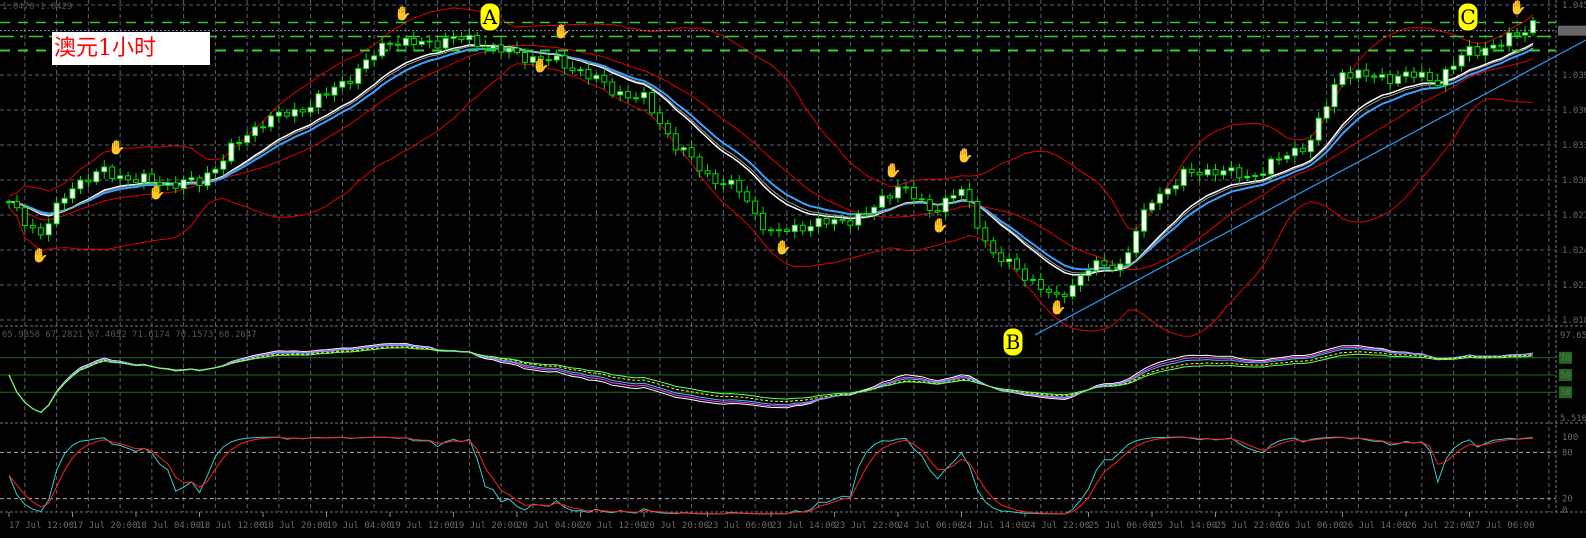 The width and height of the screenshot is (1586, 538). I want to click on stoch-axis-label: 20, so click(1567, 500).